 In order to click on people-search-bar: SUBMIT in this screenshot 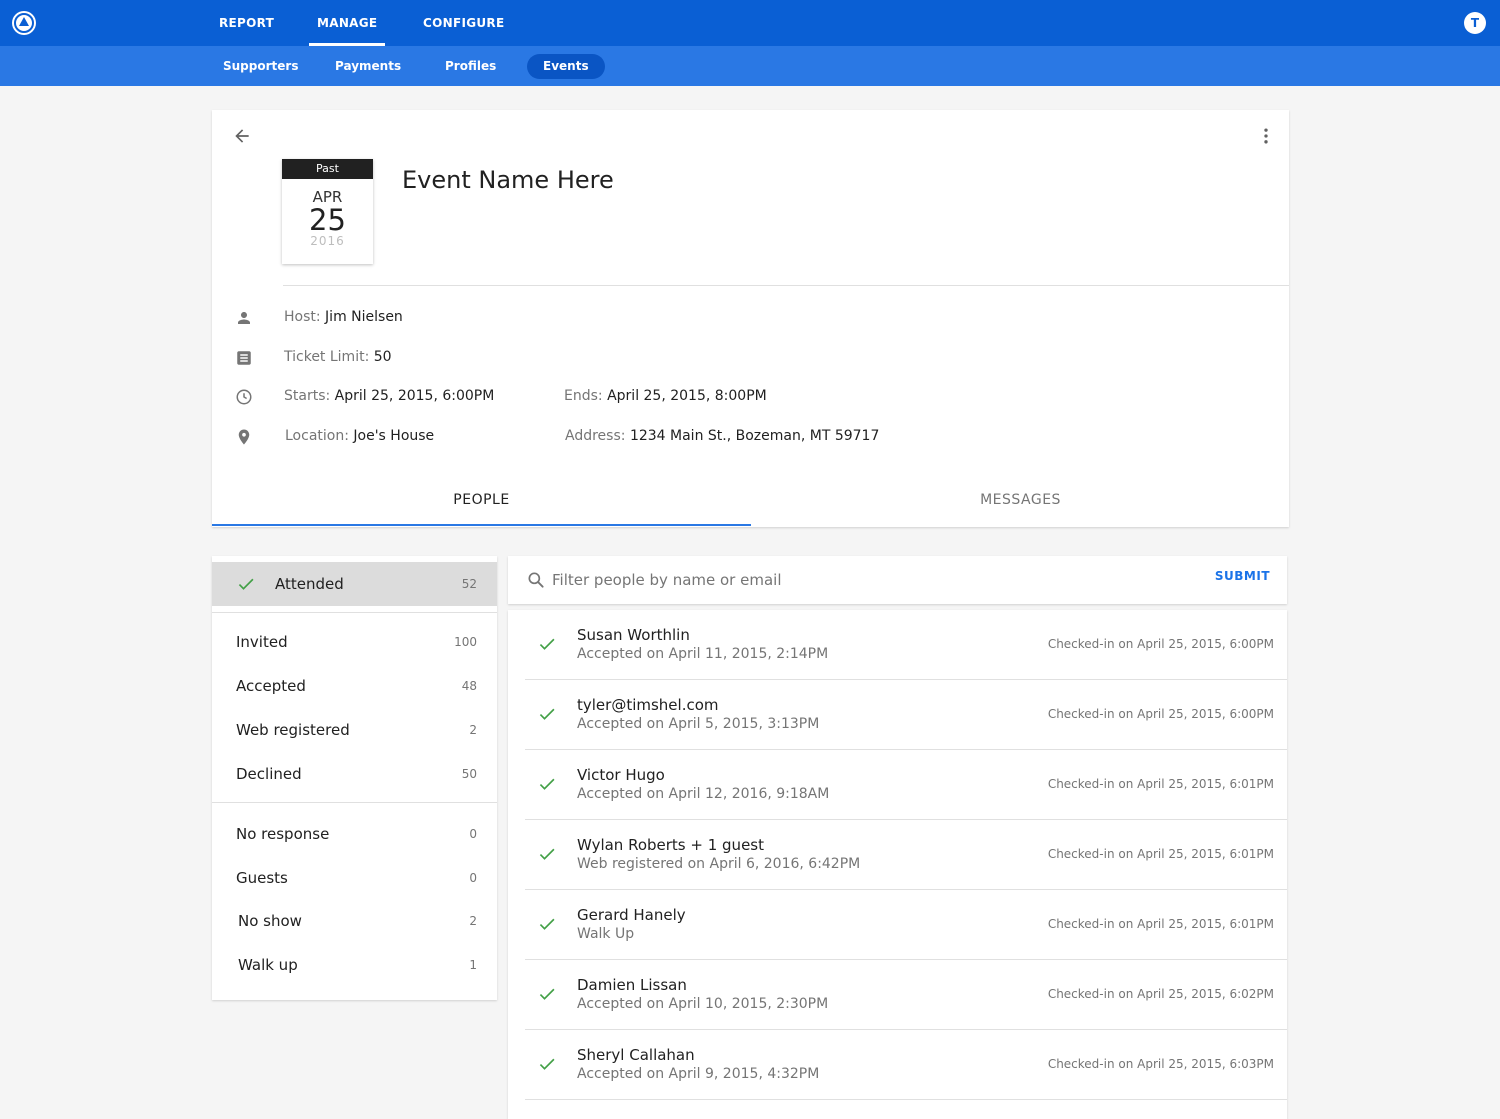, I will do `click(897, 580)`.